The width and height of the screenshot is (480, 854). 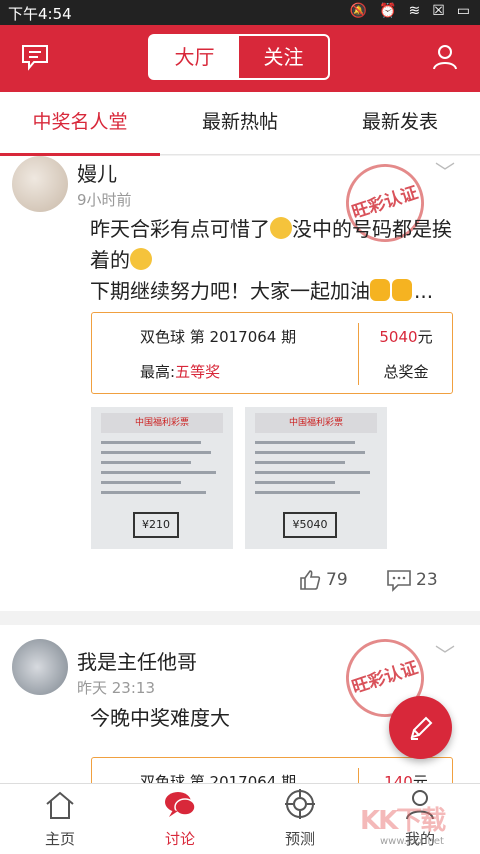 What do you see at coordinates (388, 11) in the screenshot?
I see `alarm-icon: ⏰` at bounding box center [388, 11].